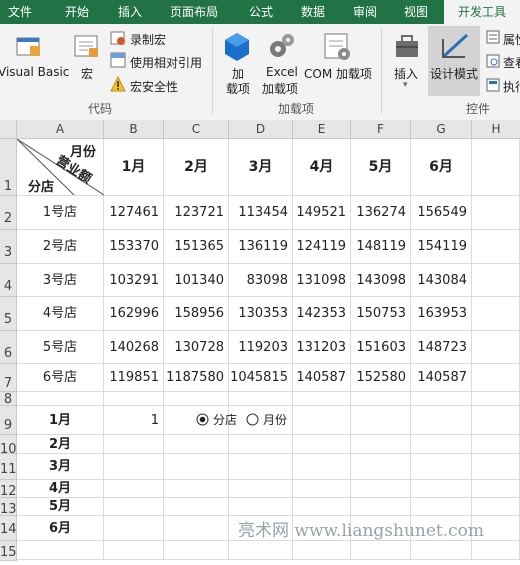  What do you see at coordinates (60, 378) in the screenshot?
I see `store-name-cell: 6号店` at bounding box center [60, 378].